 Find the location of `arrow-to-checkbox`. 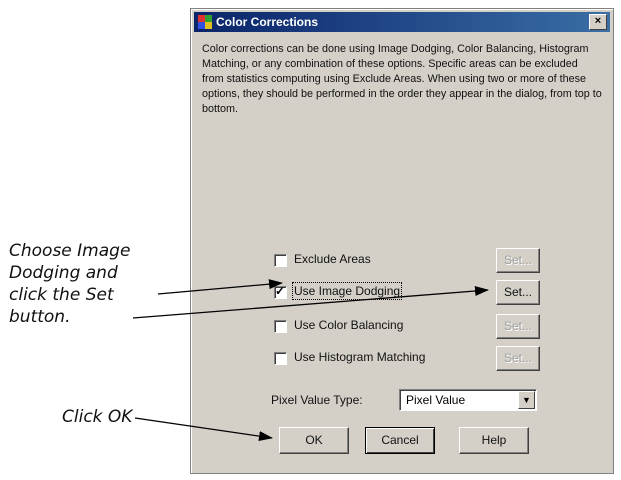

arrow-to-checkbox is located at coordinates (220, 287).